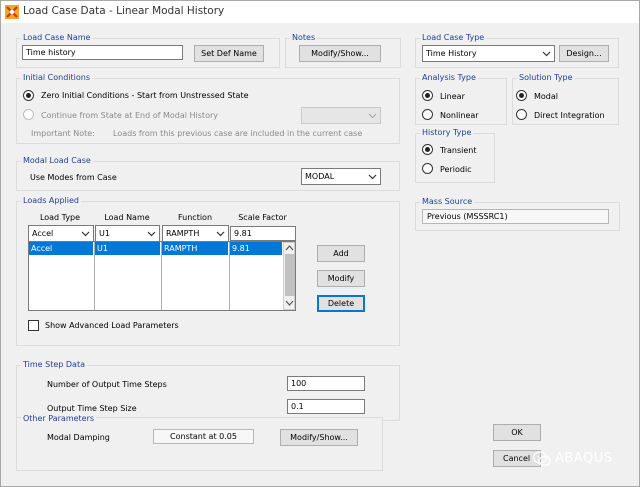 The height and width of the screenshot is (487, 640). I want to click on periodic-label: Periodic, so click(456, 169).